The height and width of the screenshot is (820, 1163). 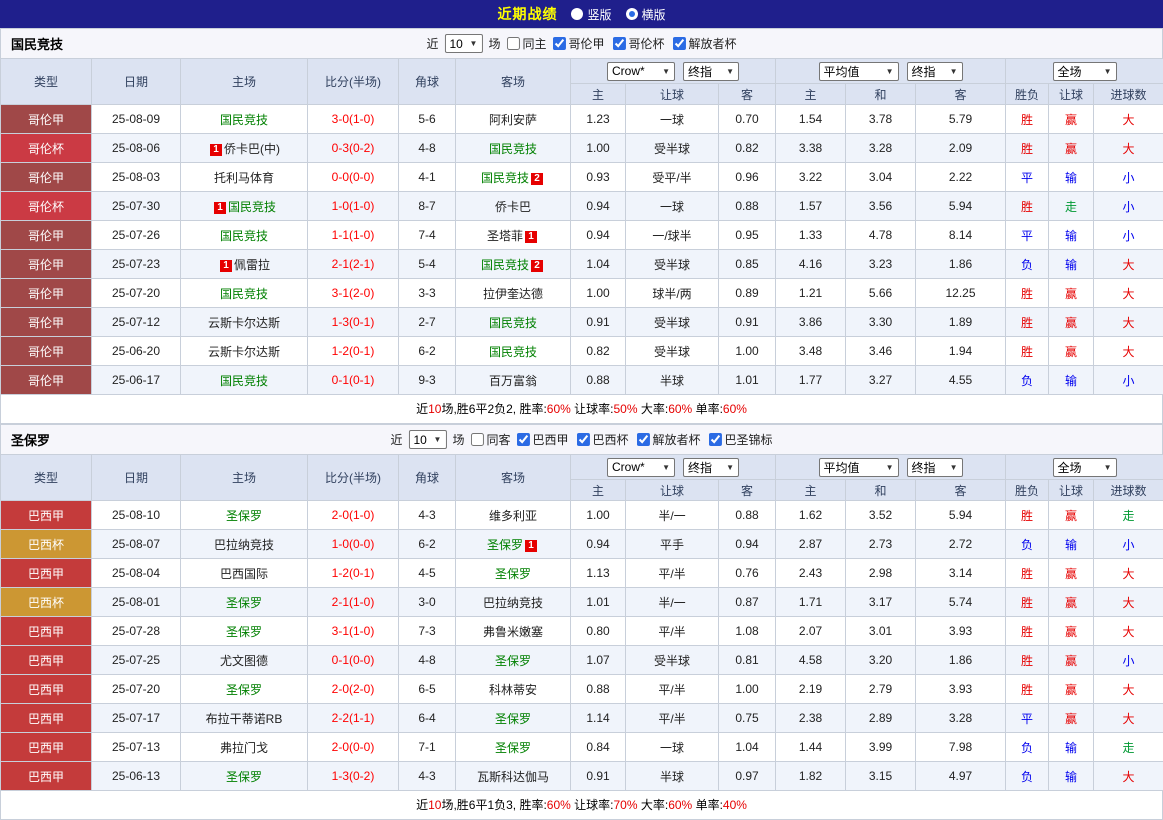 What do you see at coordinates (505, 236) in the screenshot?
I see `team-link: 圣塔菲` at bounding box center [505, 236].